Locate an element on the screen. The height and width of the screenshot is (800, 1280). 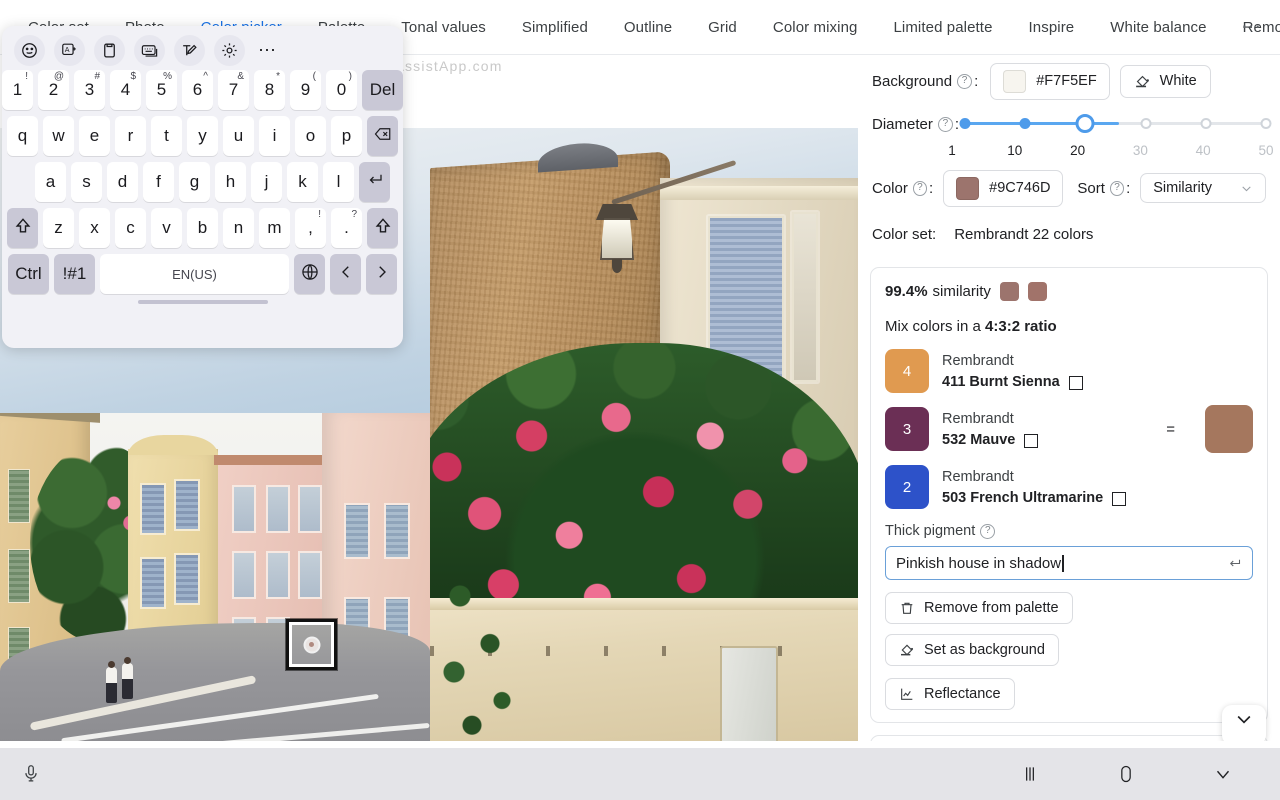
key-w: w is located at coordinates (58, 136).